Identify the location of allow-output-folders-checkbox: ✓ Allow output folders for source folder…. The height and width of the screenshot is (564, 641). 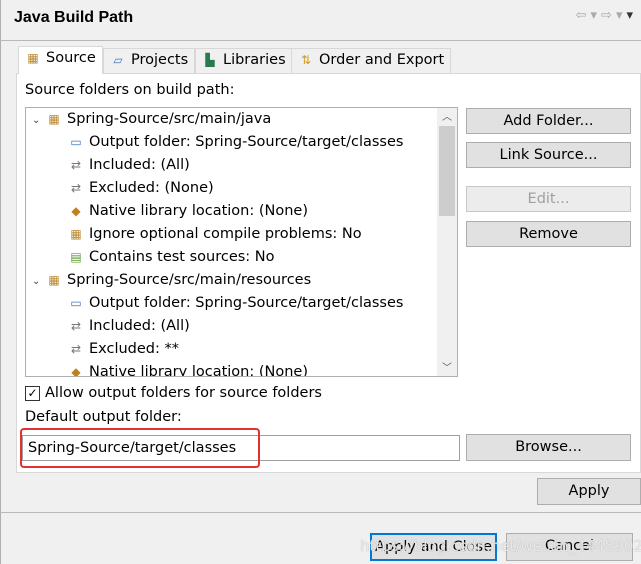
(173, 393).